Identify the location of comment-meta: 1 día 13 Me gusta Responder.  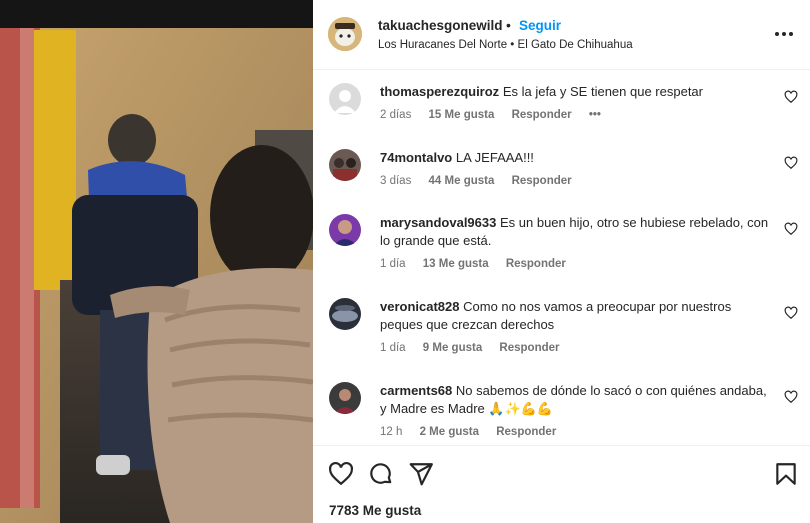
(480, 264).